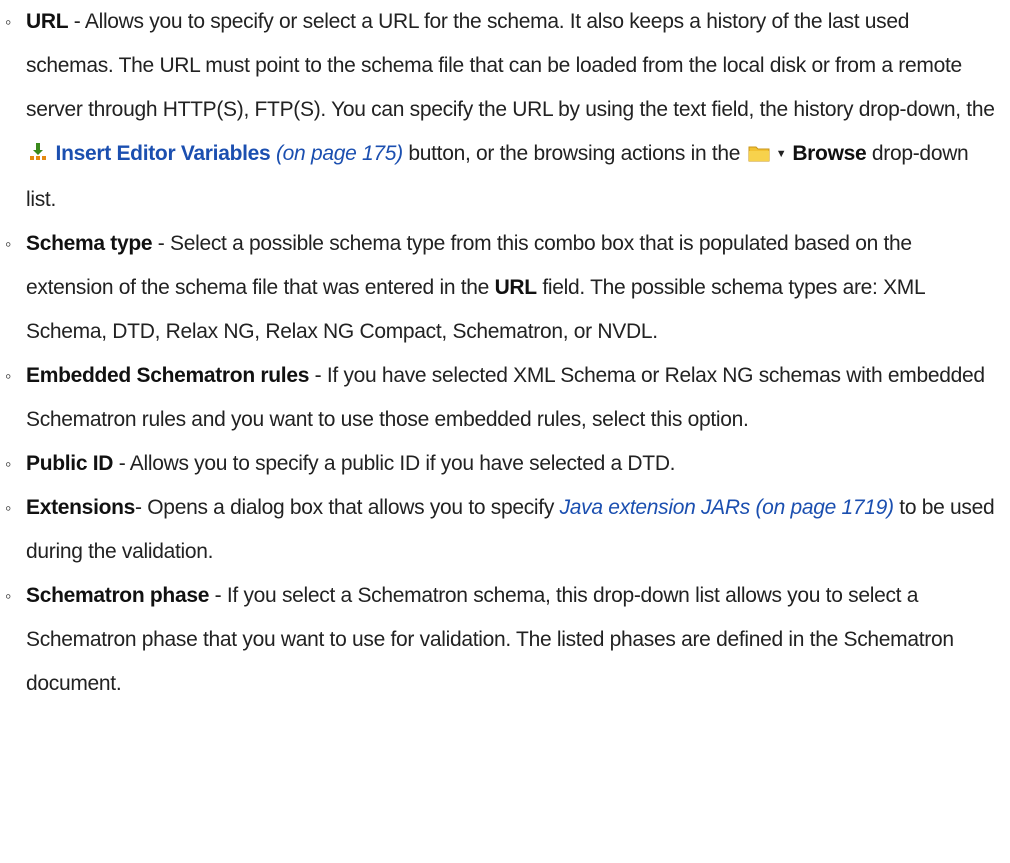 This screenshot has height=863, width=1010. Describe the element at coordinates (38, 156) in the screenshot. I see `insert-editor-variables-icon` at that location.